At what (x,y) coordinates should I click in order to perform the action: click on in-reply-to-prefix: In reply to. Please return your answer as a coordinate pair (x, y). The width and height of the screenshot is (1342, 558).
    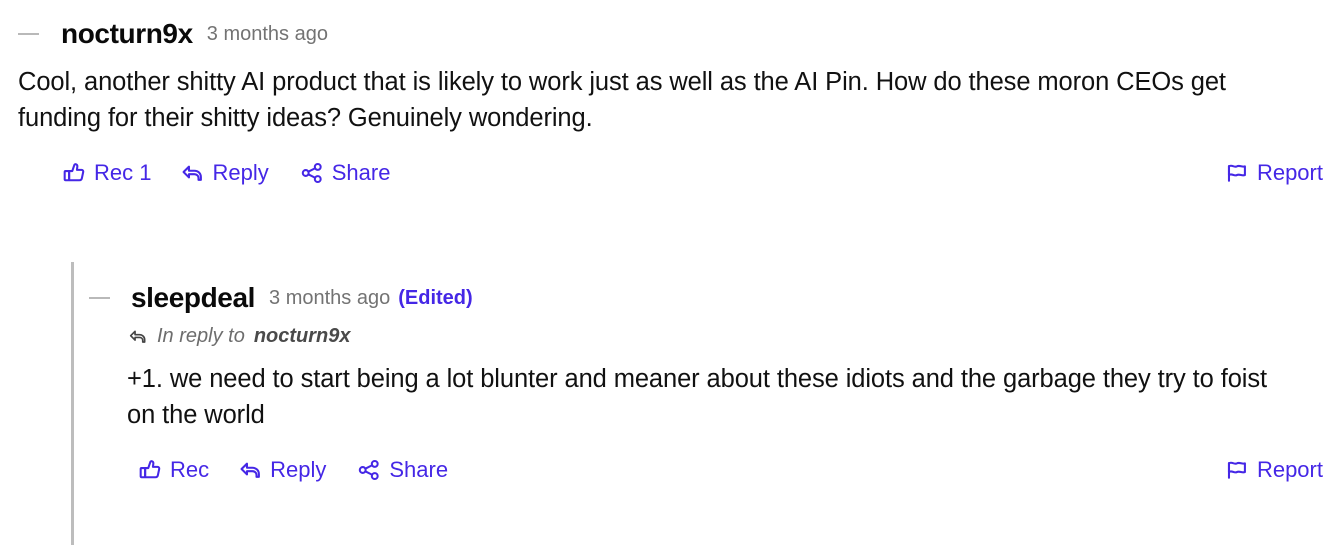
    Looking at the image, I should click on (201, 336).